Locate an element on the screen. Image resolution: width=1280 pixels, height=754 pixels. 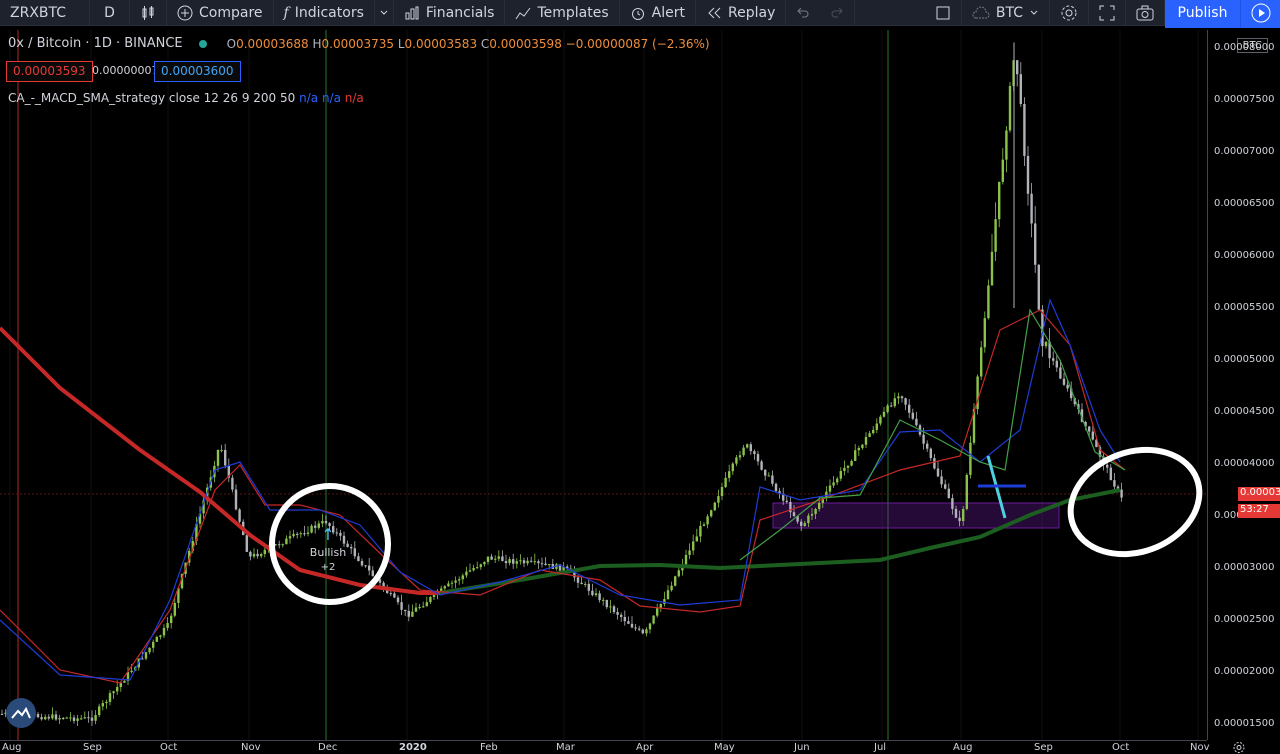
undo-icon is located at coordinates (803, 12).